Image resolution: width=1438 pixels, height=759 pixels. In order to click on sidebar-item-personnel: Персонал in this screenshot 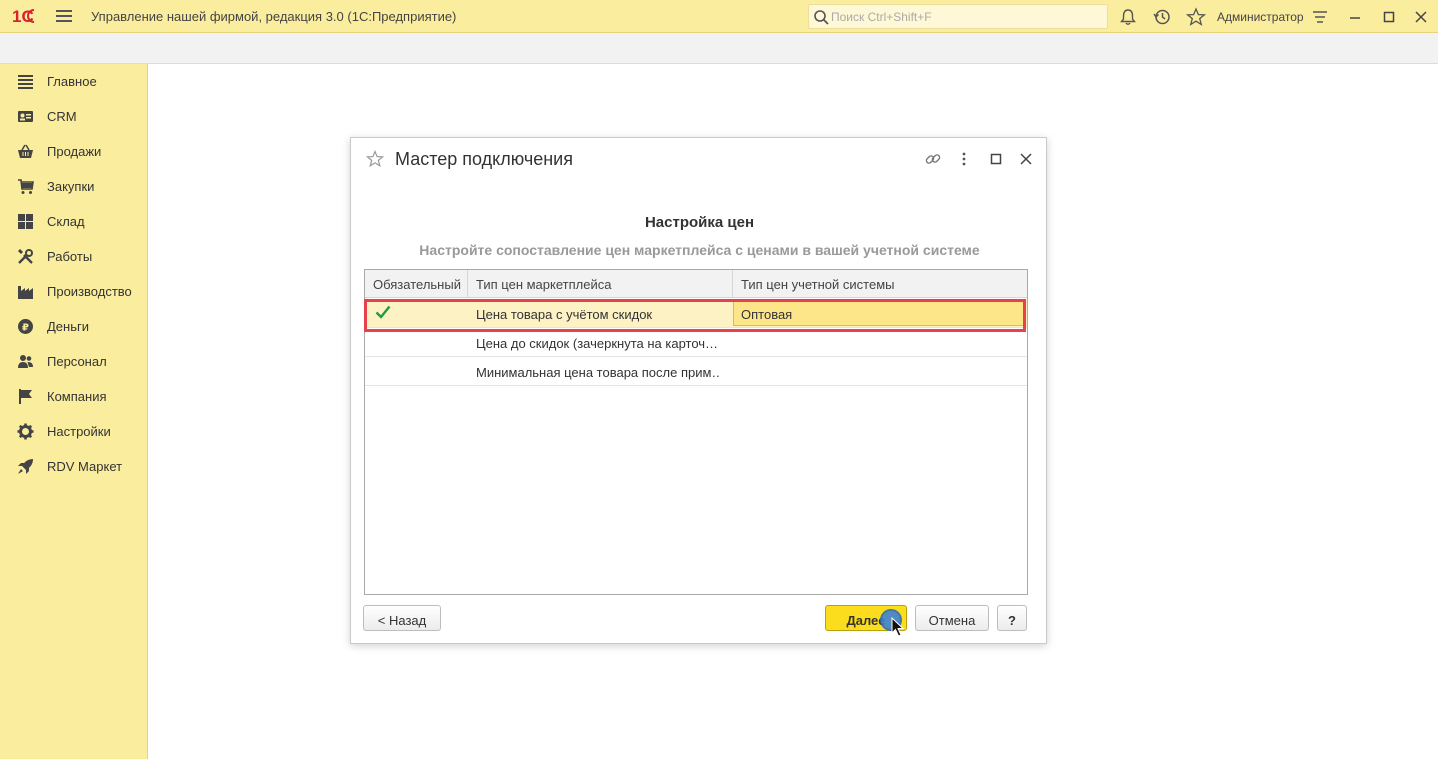, I will do `click(73, 362)`.